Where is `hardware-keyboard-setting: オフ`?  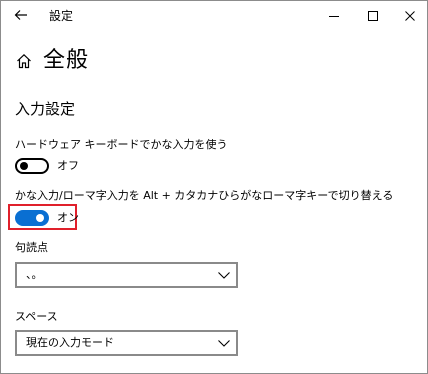
hardware-keyboard-setting: オフ is located at coordinates (47, 166).